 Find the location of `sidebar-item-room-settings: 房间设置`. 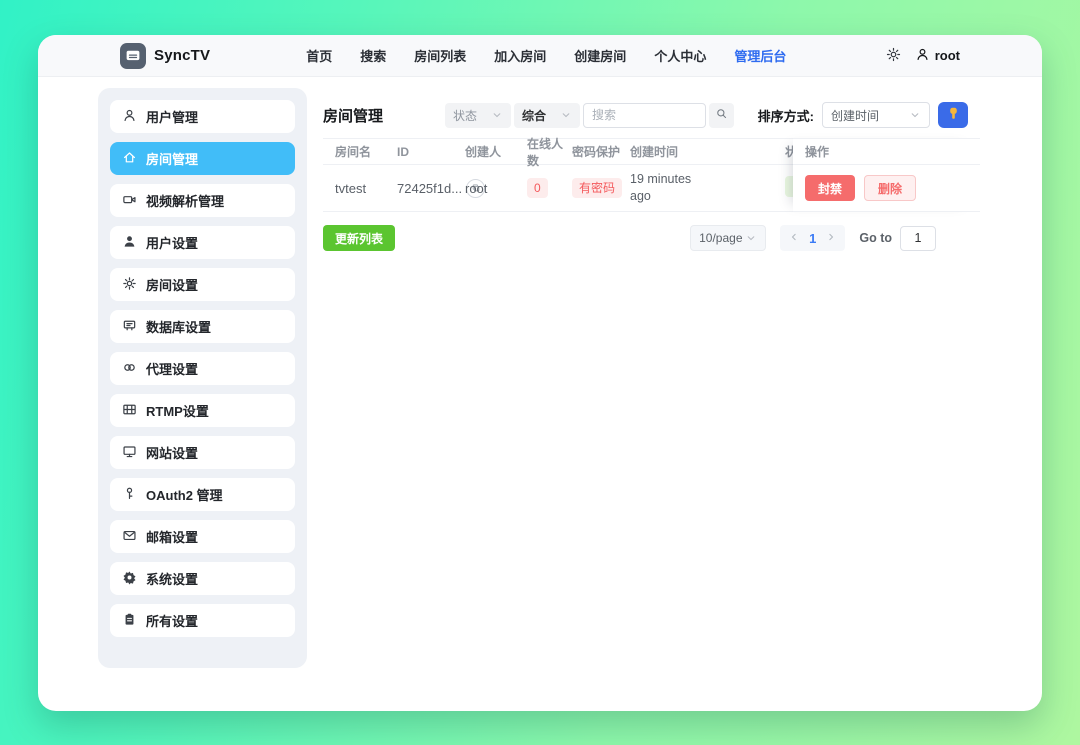

sidebar-item-room-settings: 房间设置 is located at coordinates (202, 284).